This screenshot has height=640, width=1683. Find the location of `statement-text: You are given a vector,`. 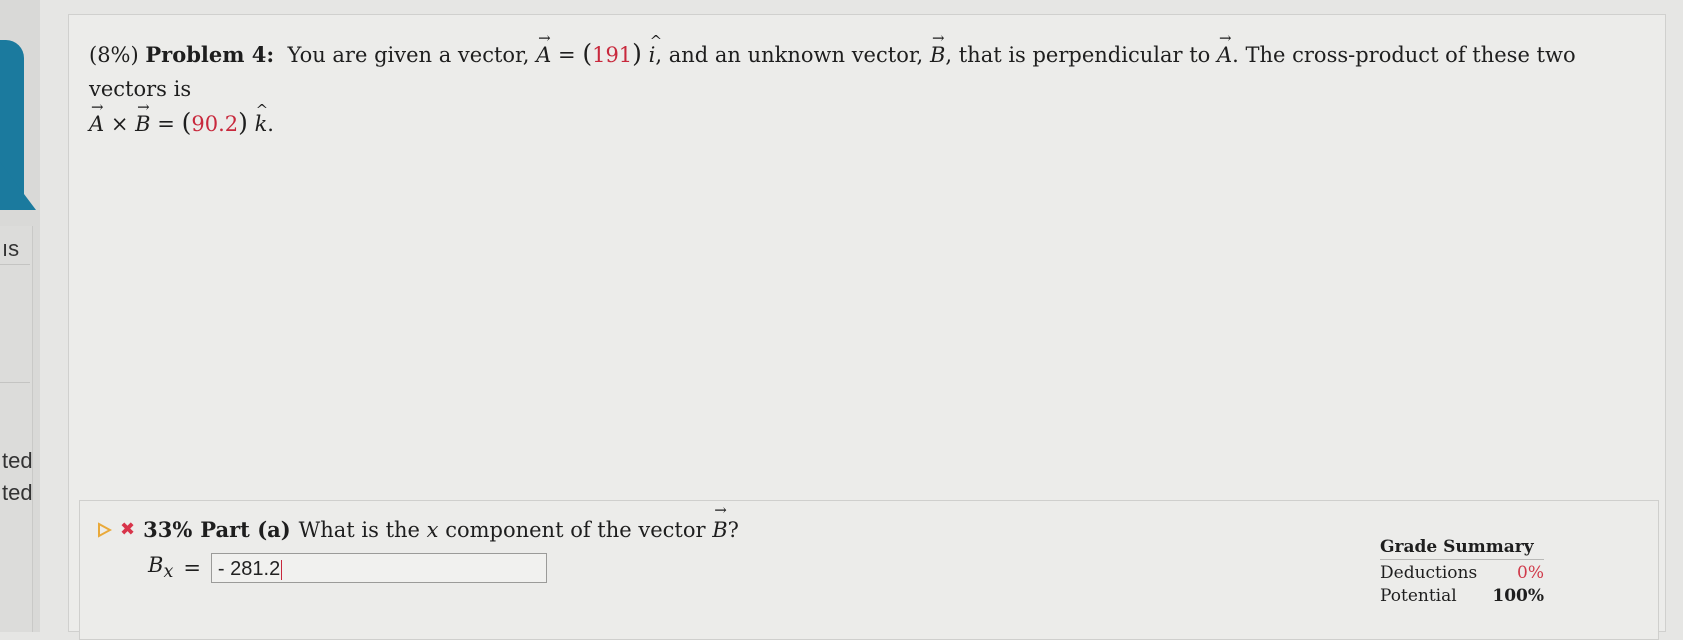

statement-text: You are given a vector, is located at coordinates (408, 55).